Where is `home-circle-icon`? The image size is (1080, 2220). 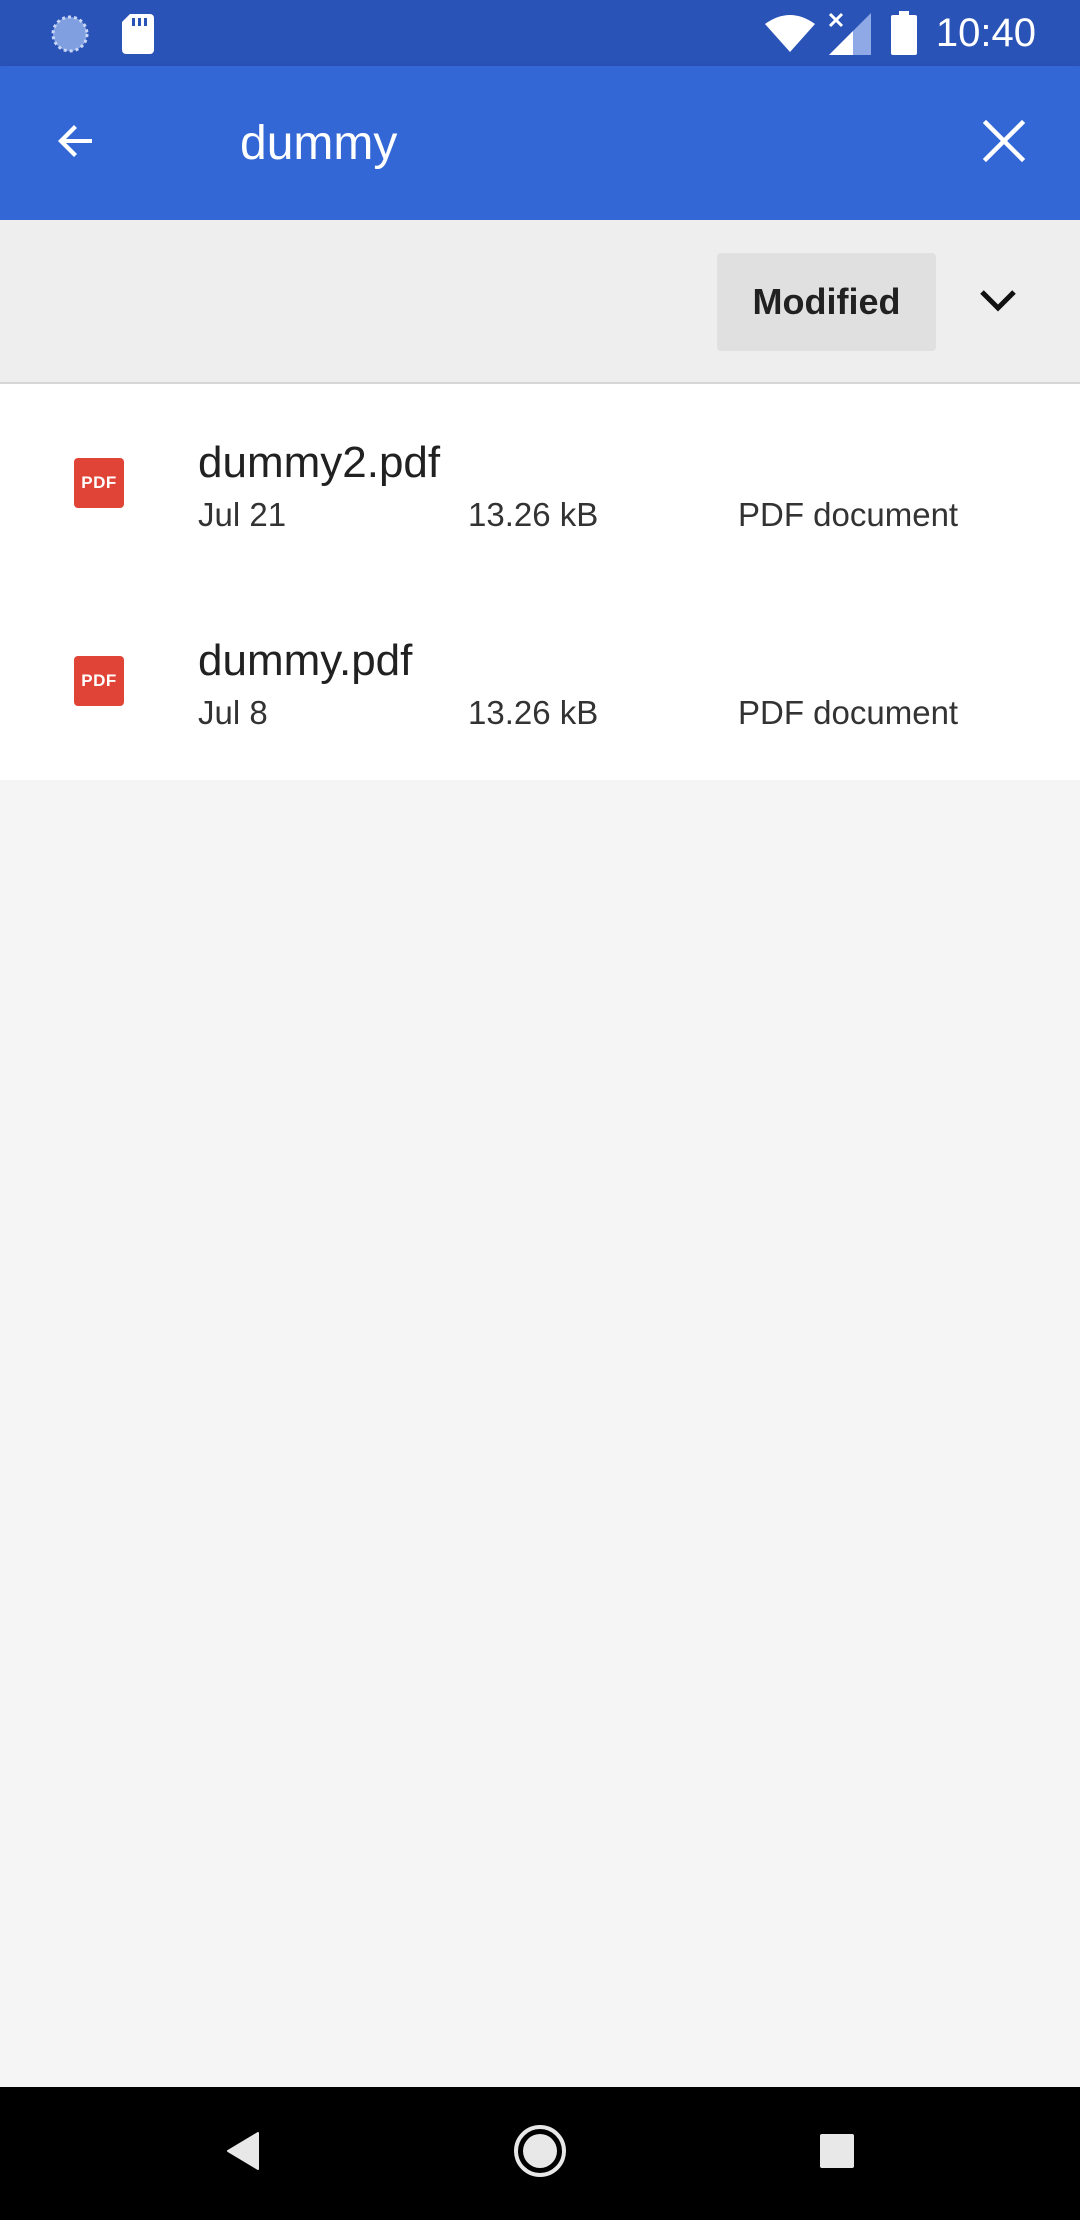 home-circle-icon is located at coordinates (540, 2153).